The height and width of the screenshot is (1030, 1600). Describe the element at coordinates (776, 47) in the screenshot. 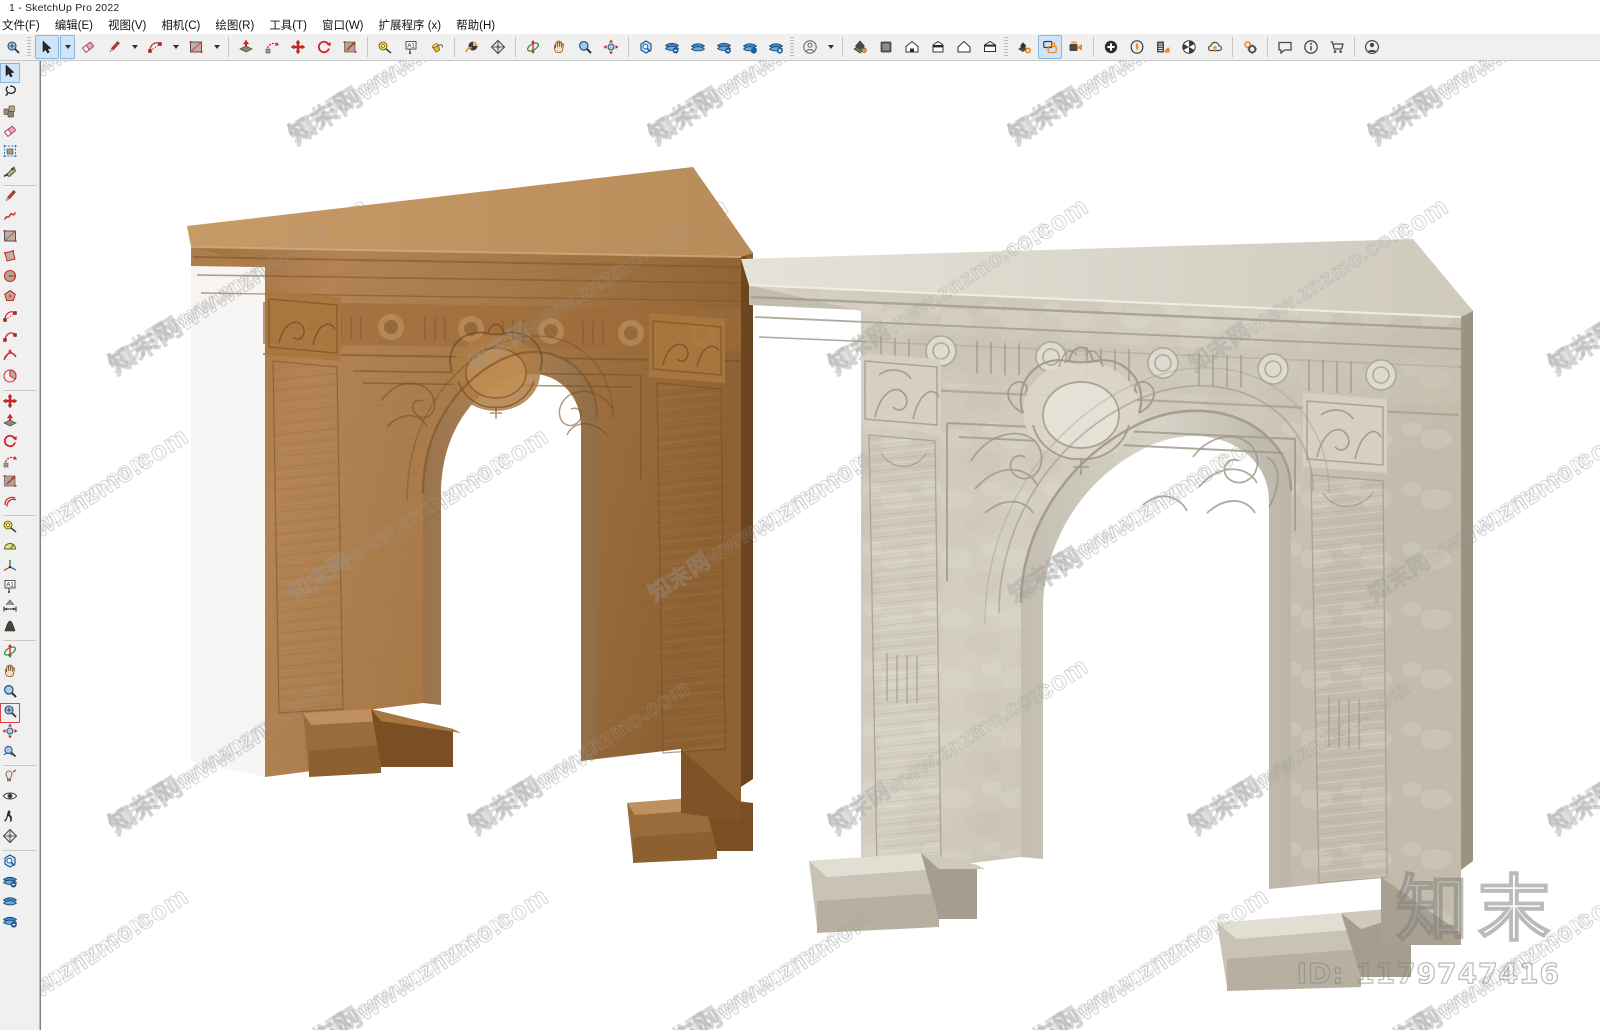

I see `split-button` at that location.